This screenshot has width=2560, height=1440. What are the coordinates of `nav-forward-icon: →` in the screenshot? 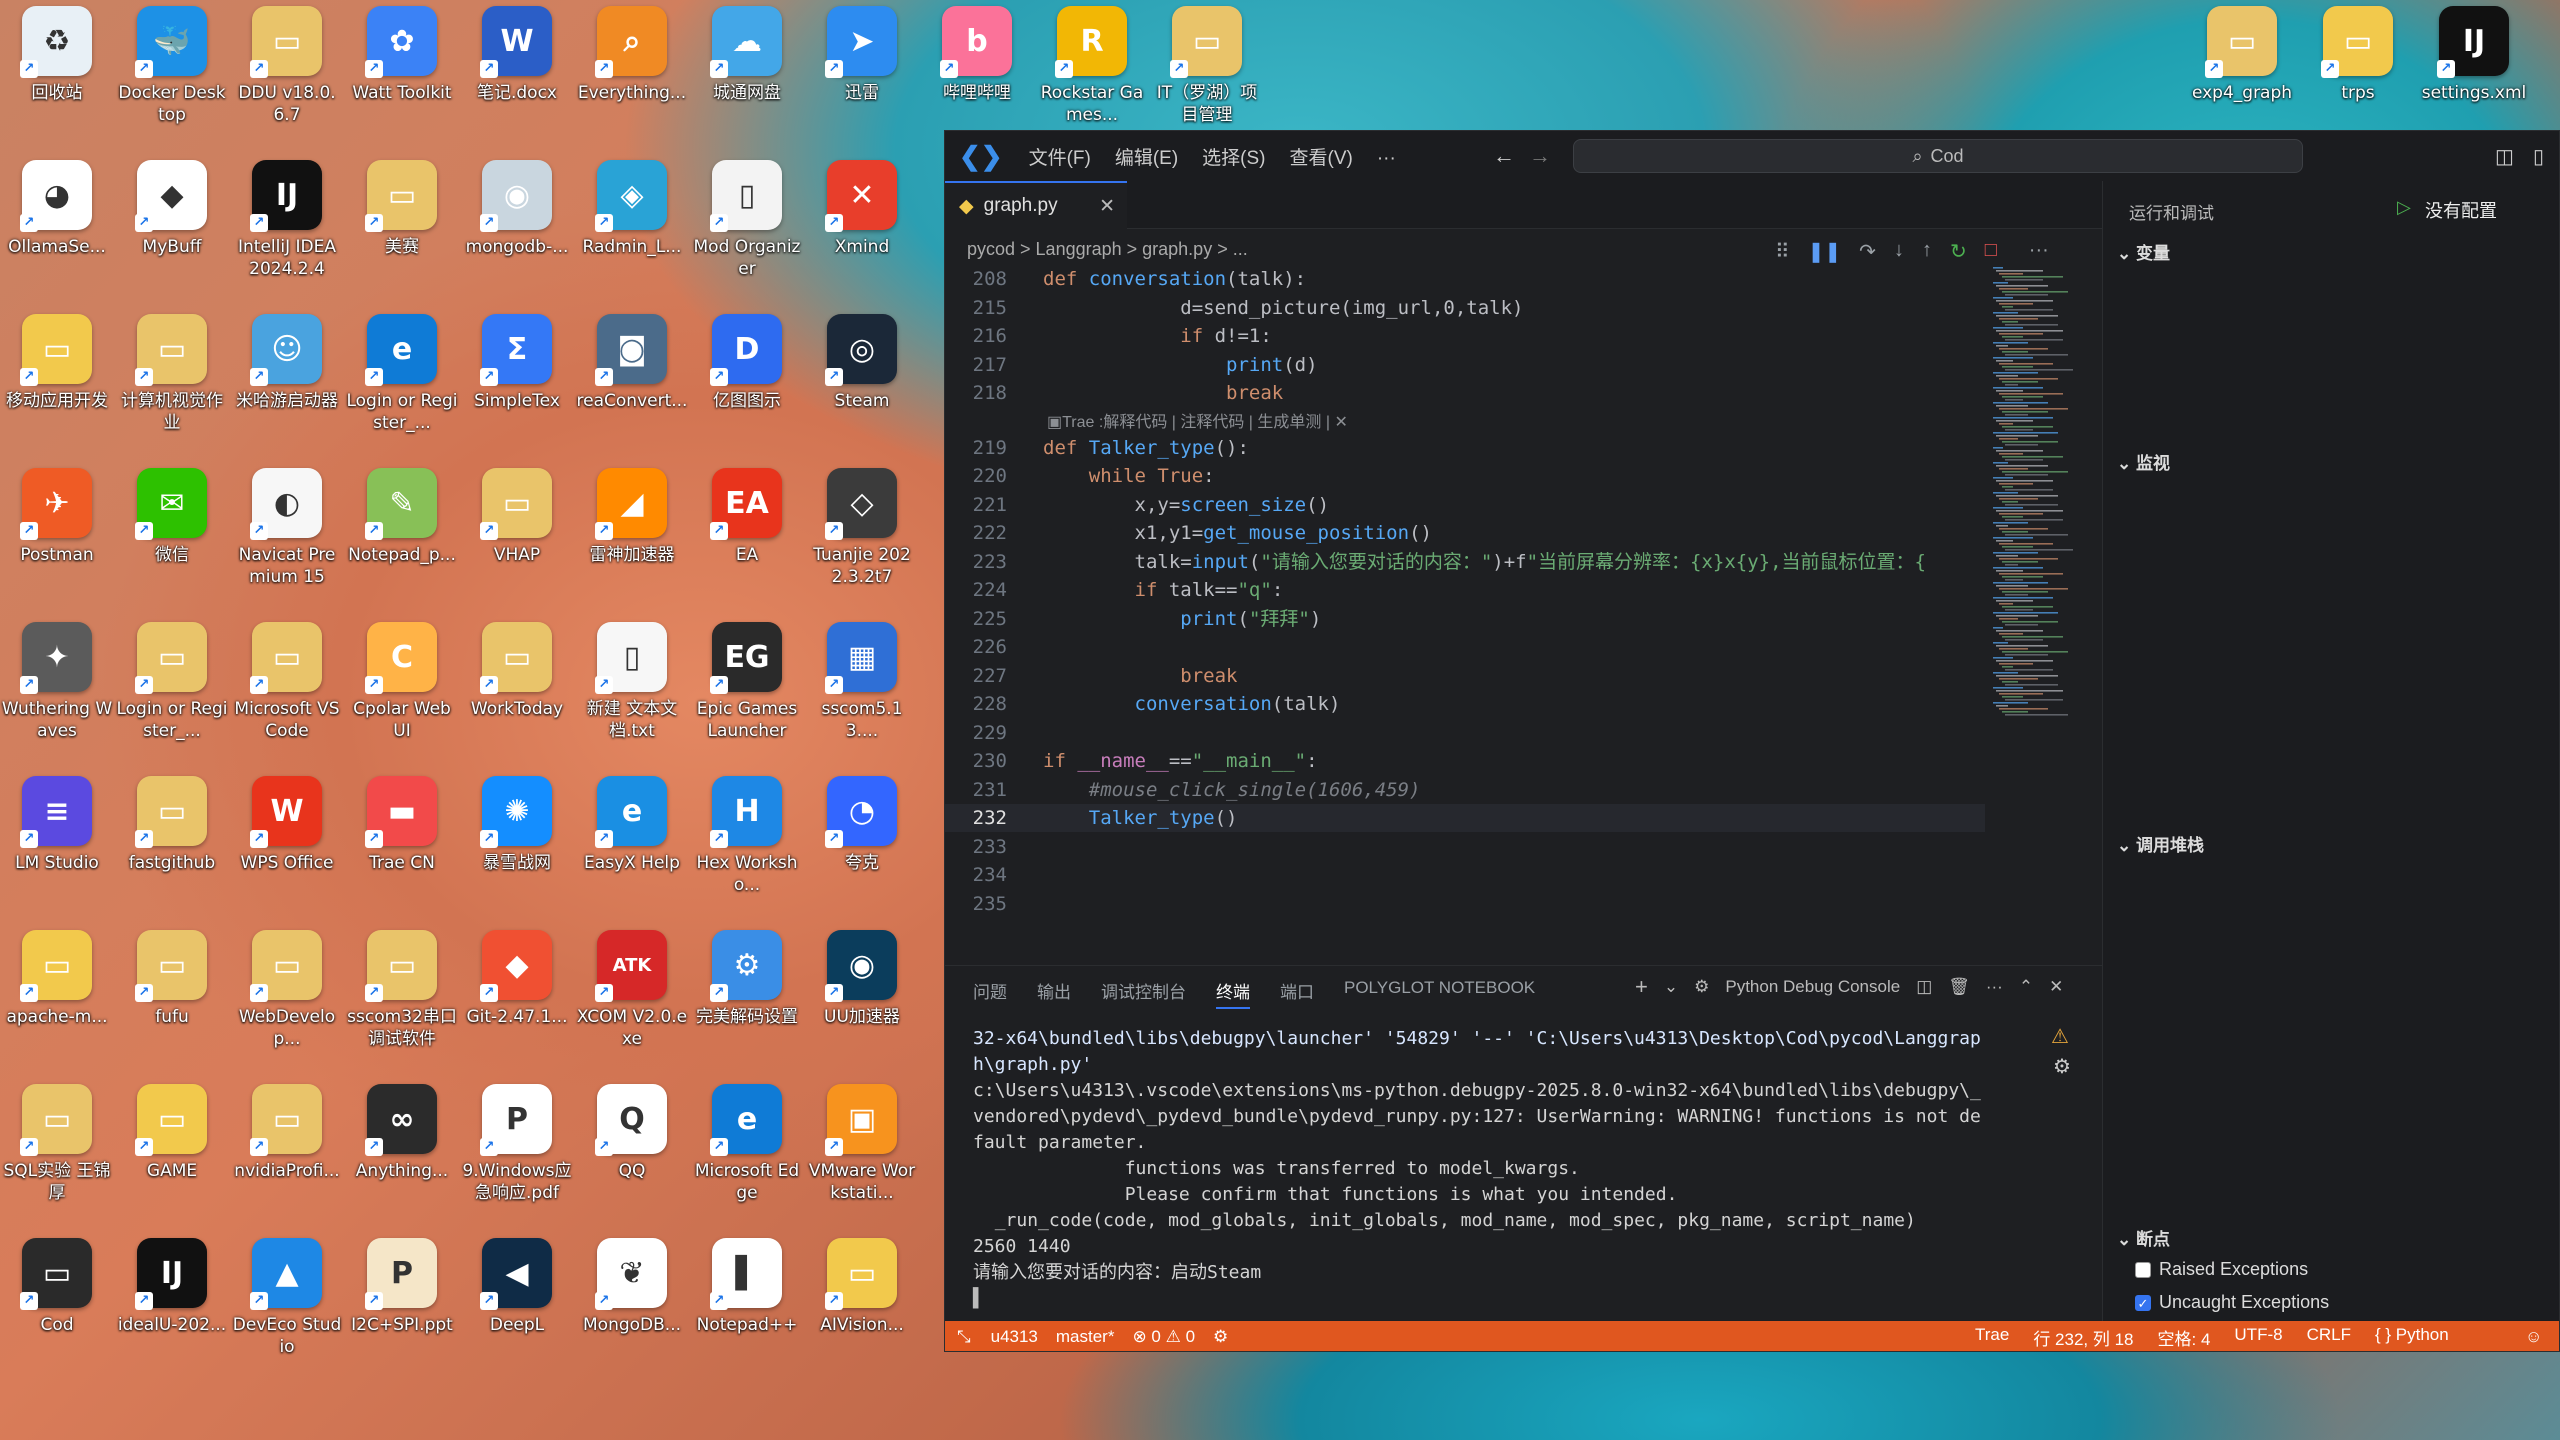 It's located at (1540, 156).